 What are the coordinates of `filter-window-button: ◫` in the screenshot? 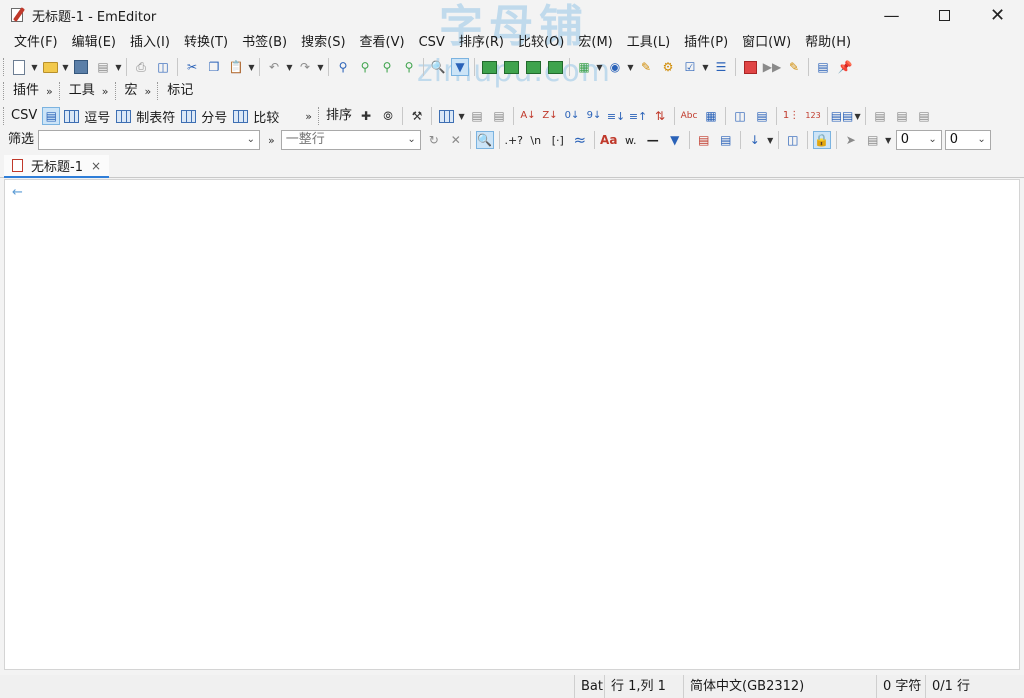 It's located at (793, 140).